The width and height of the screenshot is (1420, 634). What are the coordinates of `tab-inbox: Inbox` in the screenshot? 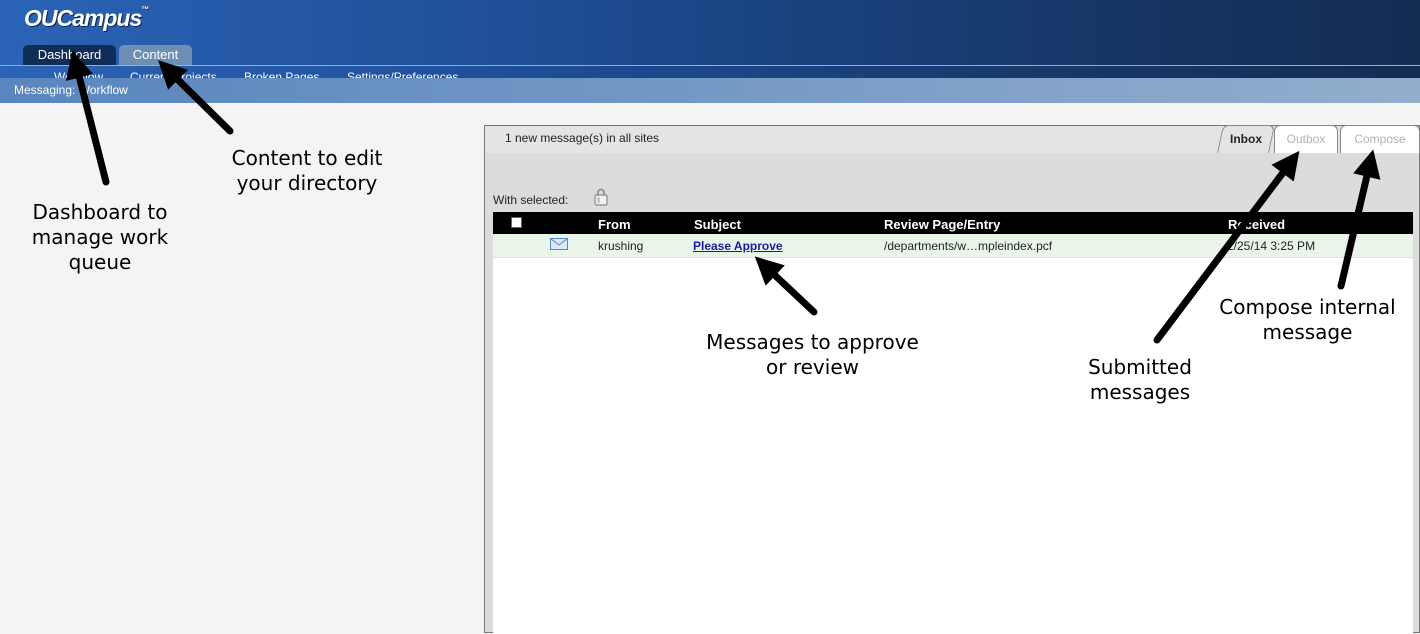 It's located at (1246, 139).